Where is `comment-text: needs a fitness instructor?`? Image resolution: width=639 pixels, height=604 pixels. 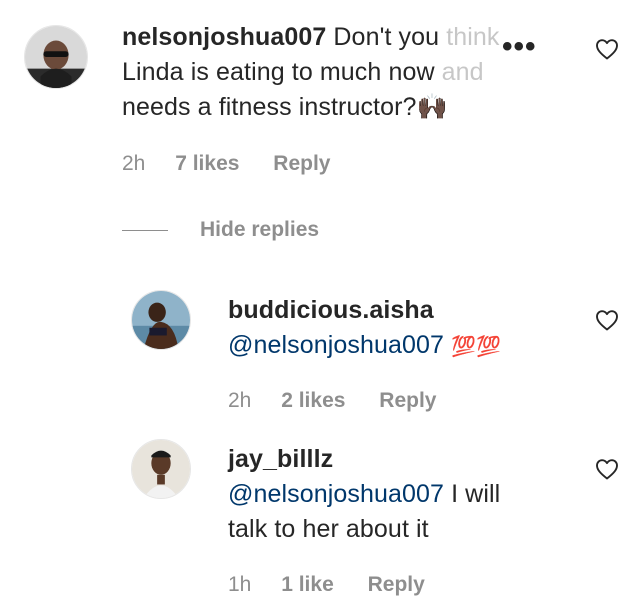 comment-text: needs a fitness instructor? is located at coordinates (269, 107).